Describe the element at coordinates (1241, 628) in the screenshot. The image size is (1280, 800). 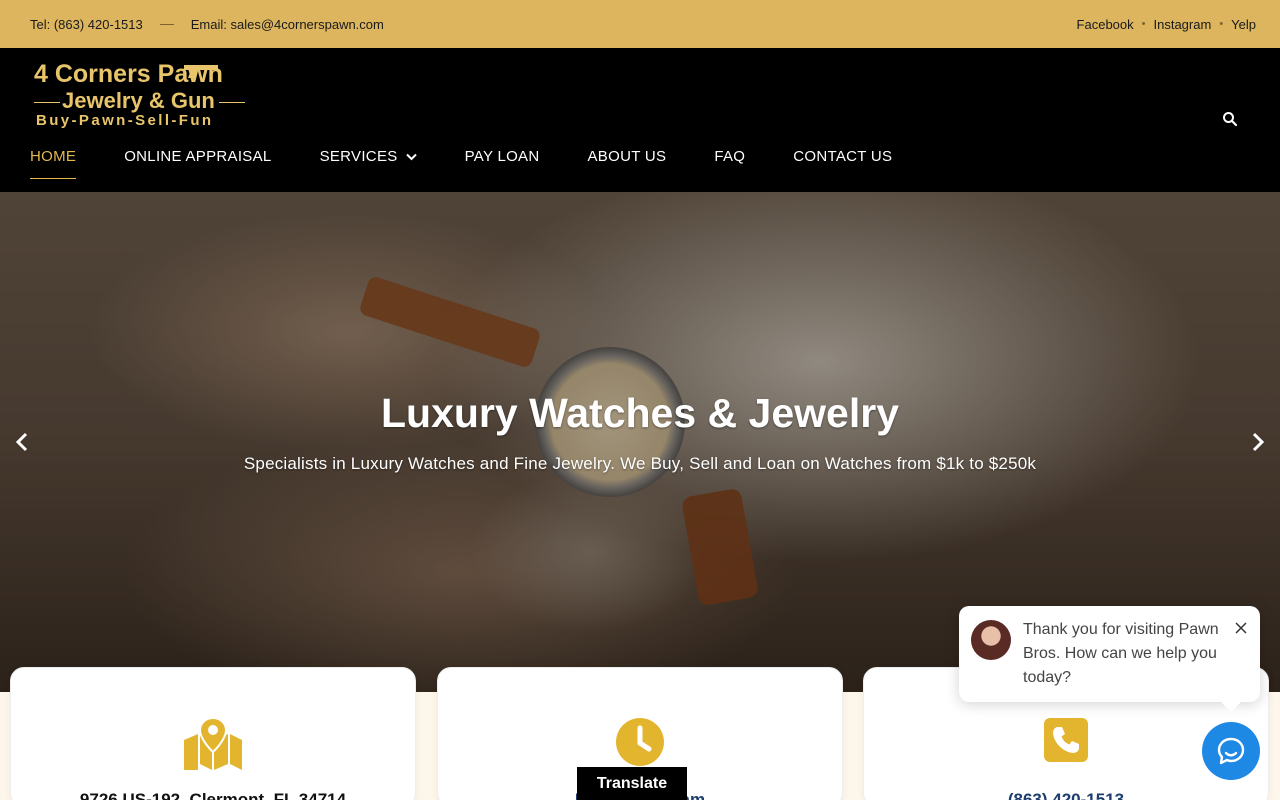
I see `close-icon` at that location.